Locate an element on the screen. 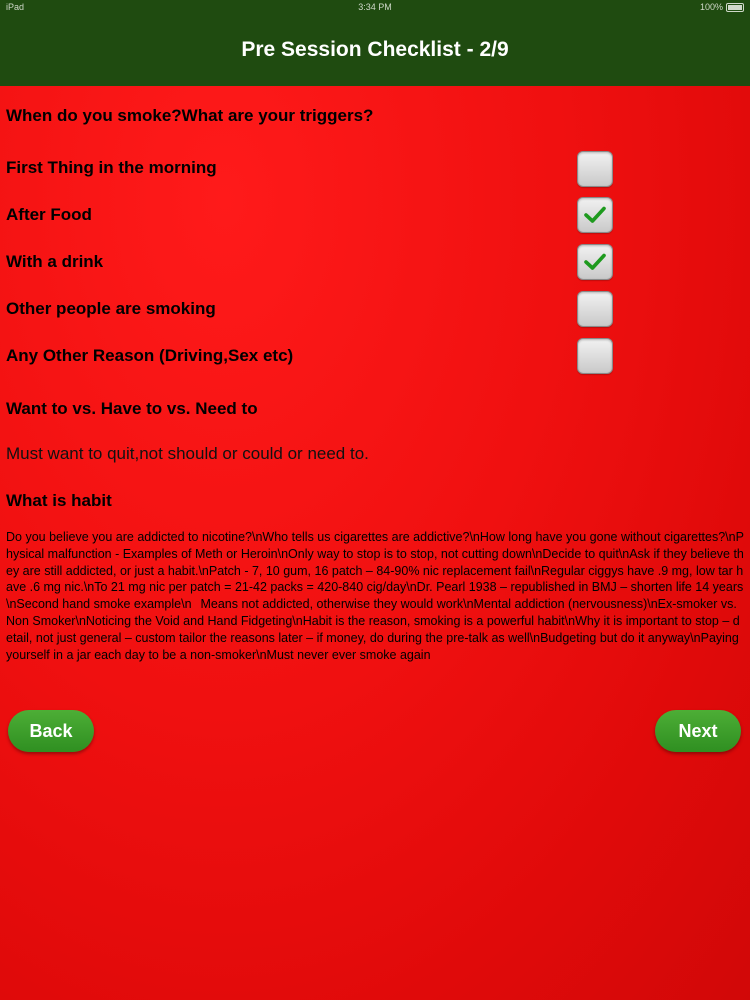  status-bar: iPad 3:34 PM 100% is located at coordinates (375, 7).